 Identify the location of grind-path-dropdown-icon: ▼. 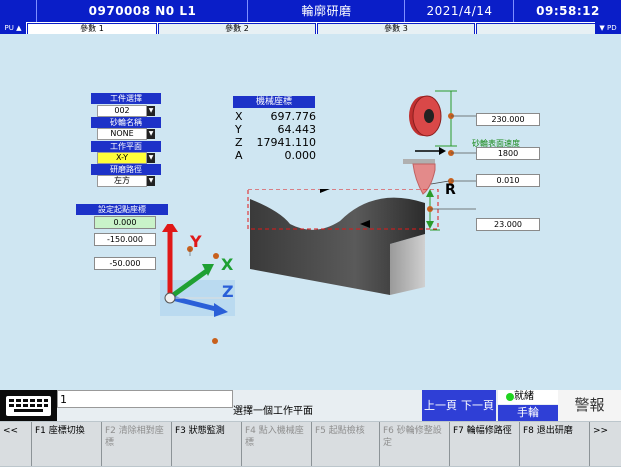
(151, 181).